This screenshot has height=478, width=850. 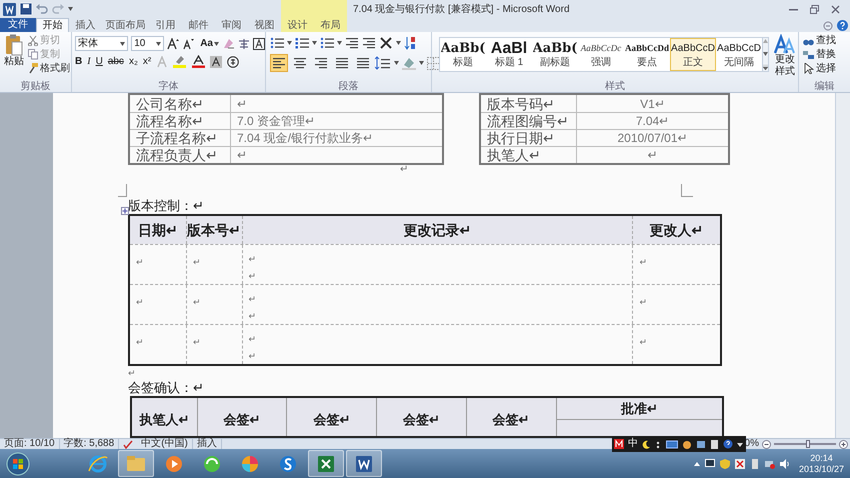 I want to click on enclose-character-icon, so click(x=233, y=62).